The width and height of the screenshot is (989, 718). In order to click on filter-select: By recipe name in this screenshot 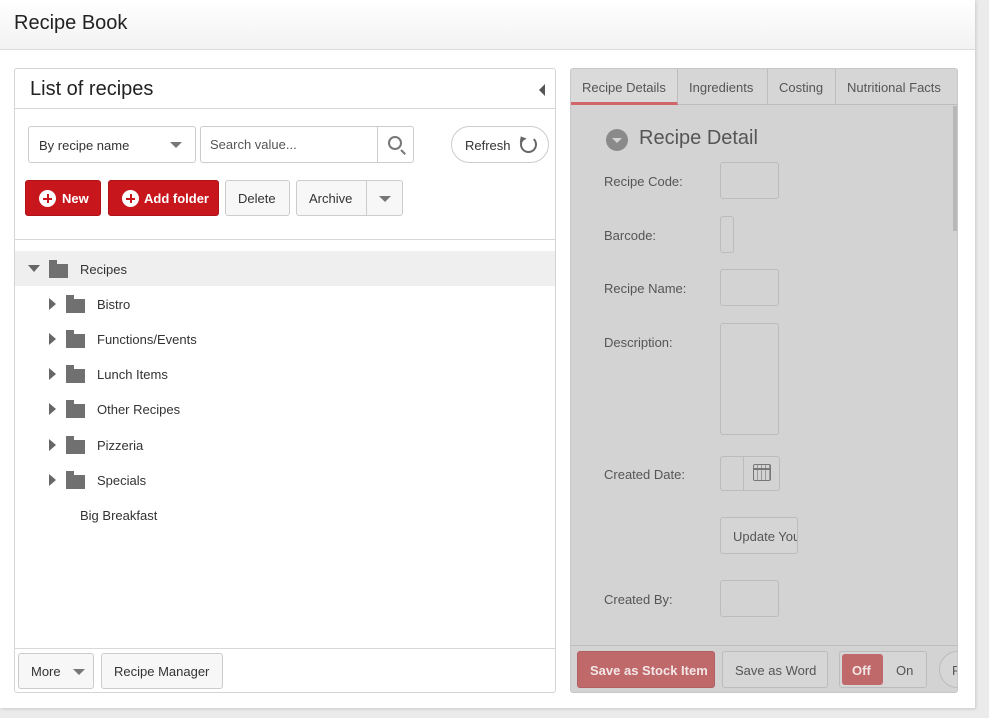, I will do `click(112, 144)`.